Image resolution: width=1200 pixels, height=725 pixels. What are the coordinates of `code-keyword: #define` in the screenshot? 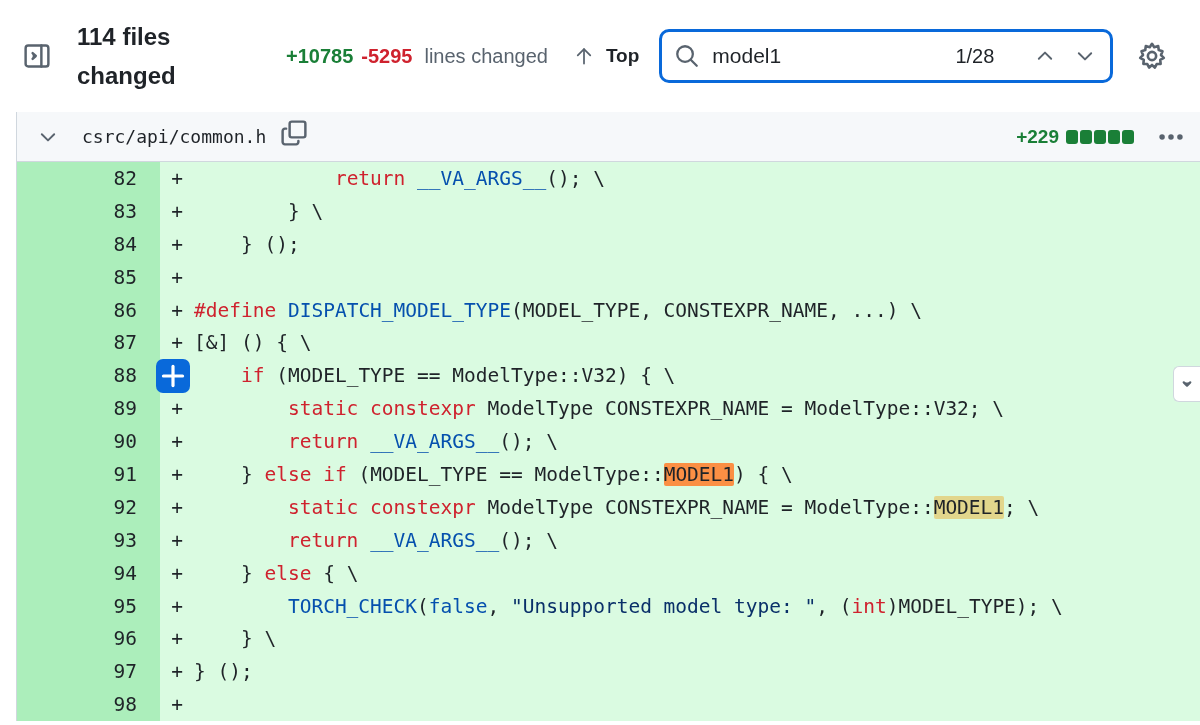 It's located at (235, 310).